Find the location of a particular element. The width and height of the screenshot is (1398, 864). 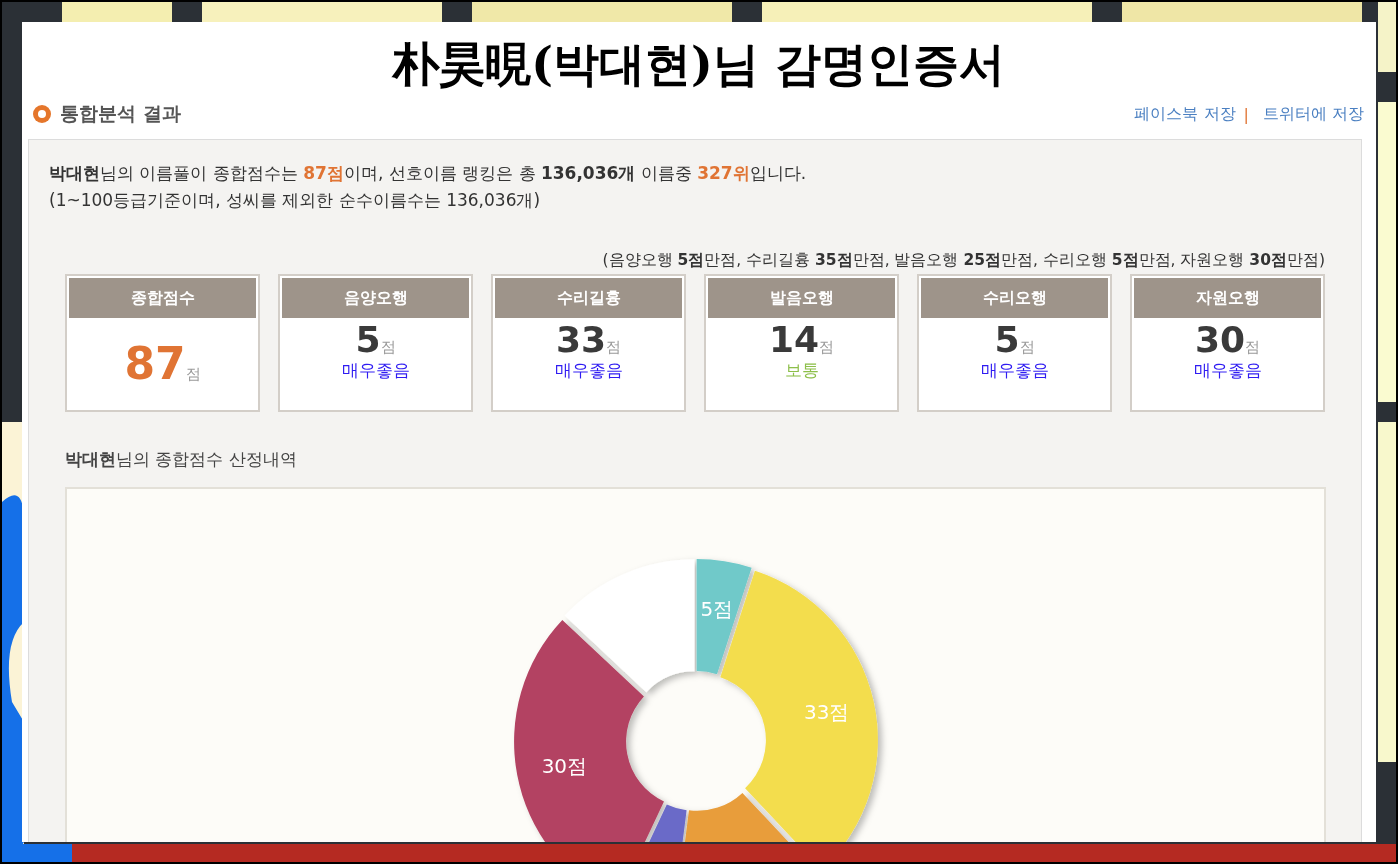

card-header: 발음오행 is located at coordinates (801, 298).